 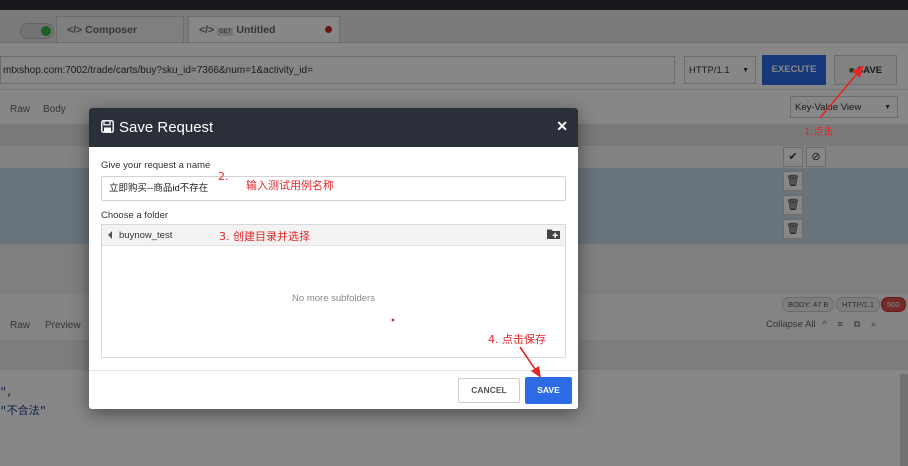 What do you see at coordinates (333, 298) in the screenshot?
I see `empty-folder-text: No more subfolders` at bounding box center [333, 298].